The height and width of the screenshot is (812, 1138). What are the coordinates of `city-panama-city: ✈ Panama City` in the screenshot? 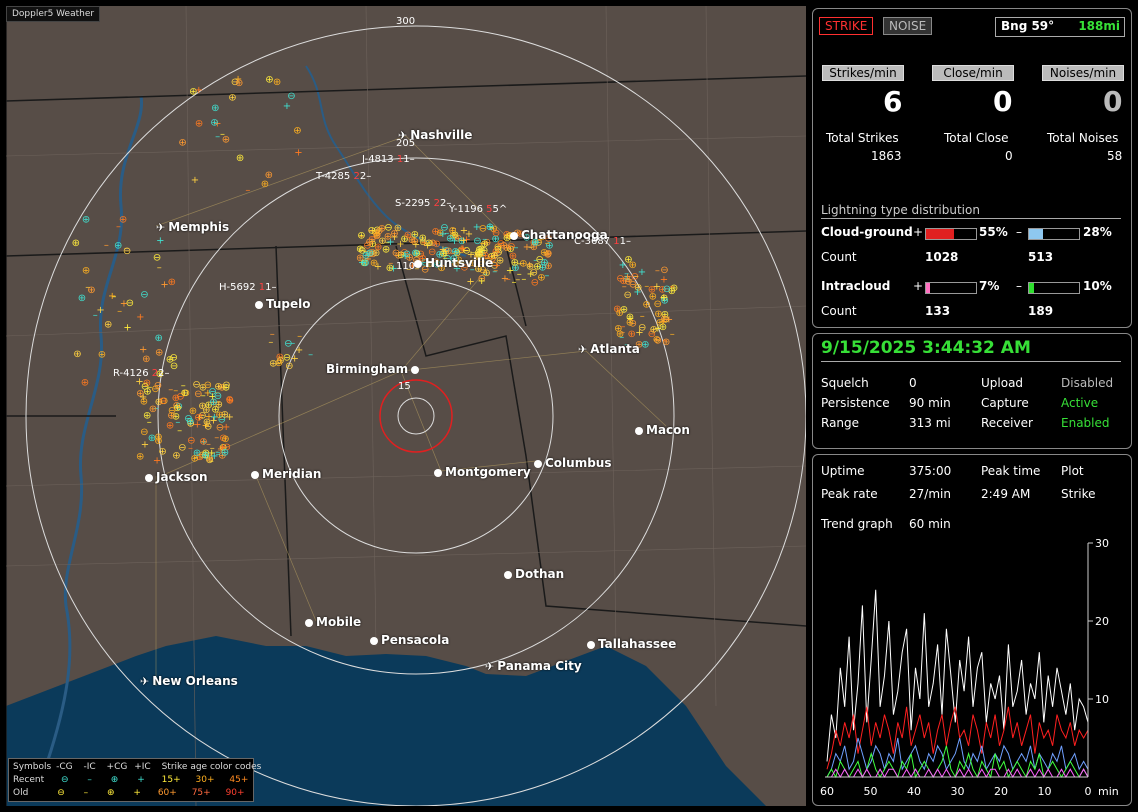 It's located at (533, 666).